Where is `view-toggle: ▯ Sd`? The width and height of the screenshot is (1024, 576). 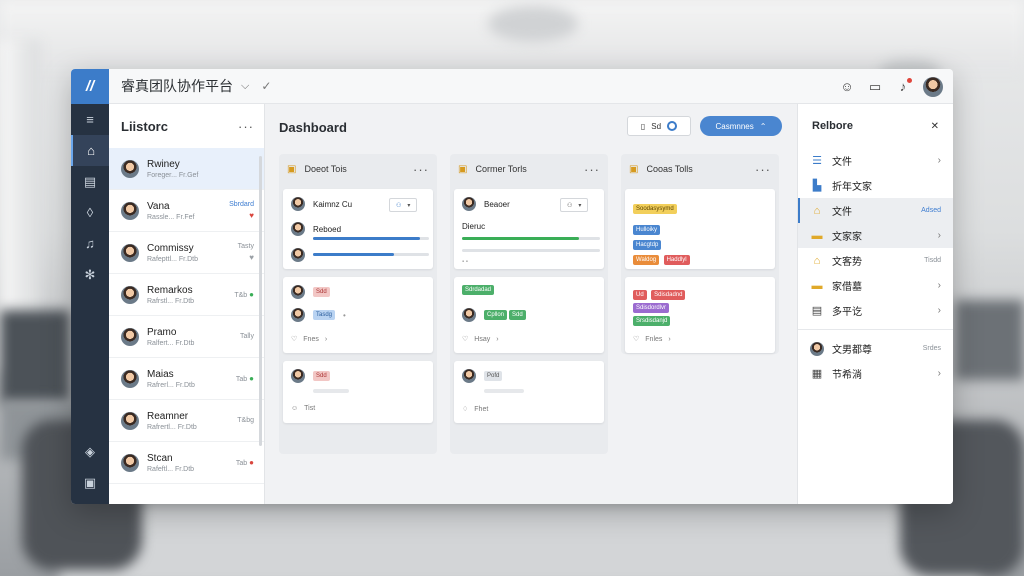
view-toggle: ▯ Sd is located at coordinates (659, 126).